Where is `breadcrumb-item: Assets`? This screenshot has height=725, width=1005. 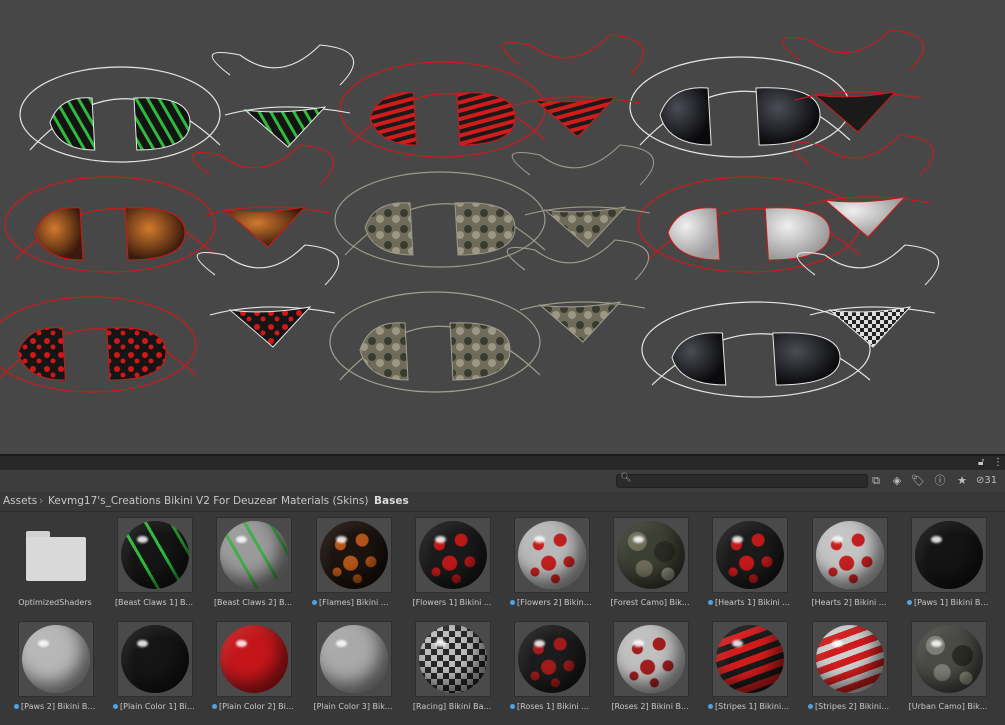 breadcrumb-item: Assets is located at coordinates (20, 501).